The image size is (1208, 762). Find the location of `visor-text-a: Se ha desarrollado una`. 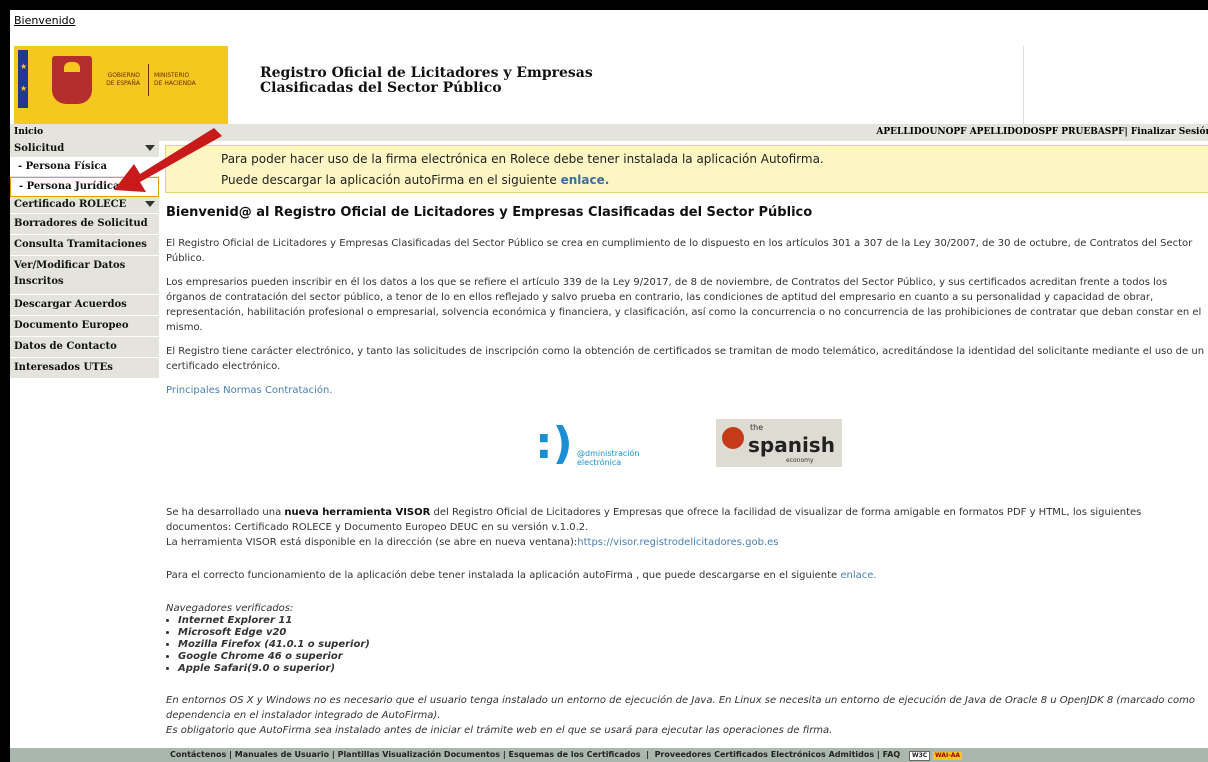

visor-text-a: Se ha desarrollado una is located at coordinates (225, 512).